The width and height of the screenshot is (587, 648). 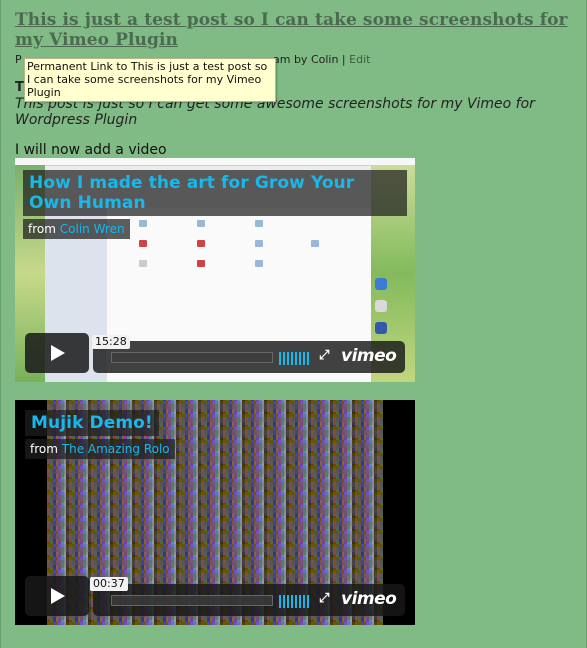 I want to click on page-left-border, so click(x=0, y=324).